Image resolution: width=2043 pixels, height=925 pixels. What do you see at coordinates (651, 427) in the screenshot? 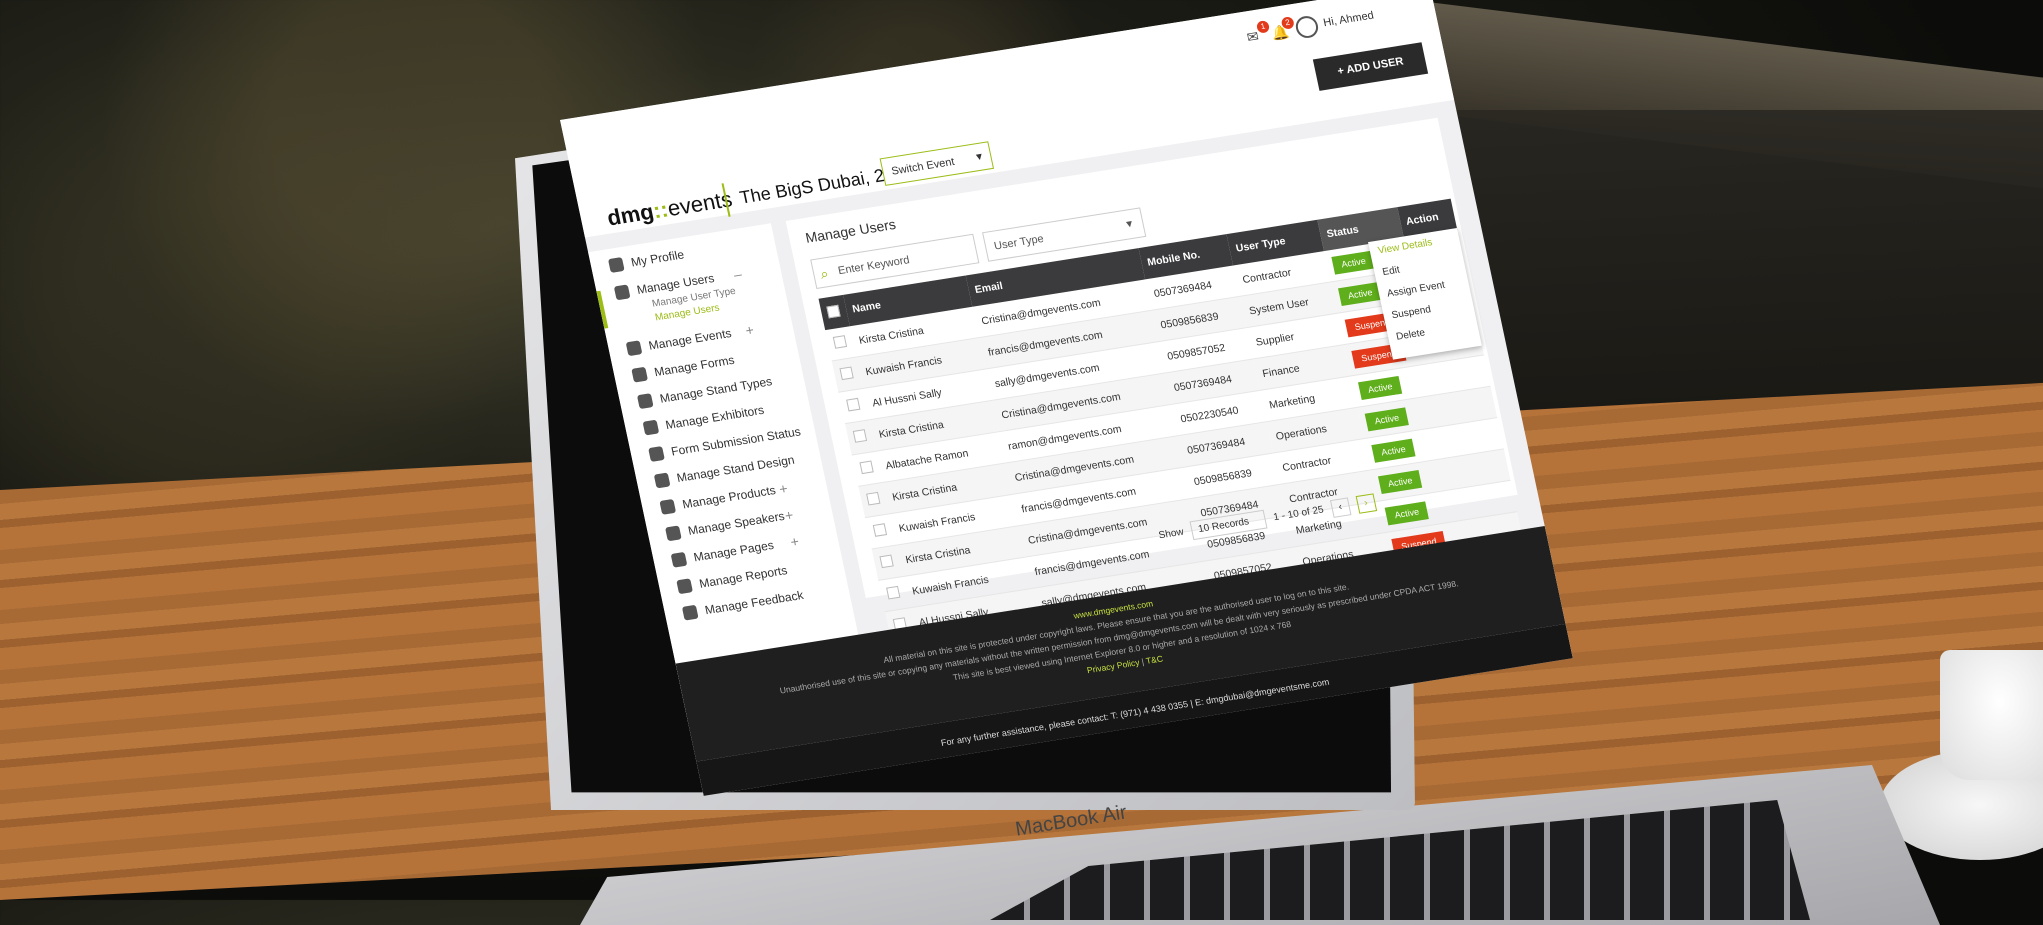
I see `exhibitor-icon` at bounding box center [651, 427].